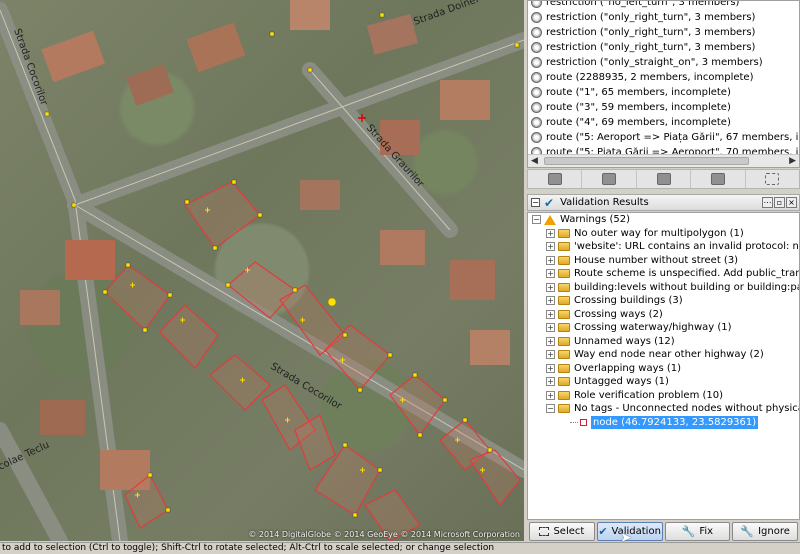 The width and height of the screenshot is (800, 554). I want to click on horizontal-scrollbar: ◀ ▶, so click(663, 160).